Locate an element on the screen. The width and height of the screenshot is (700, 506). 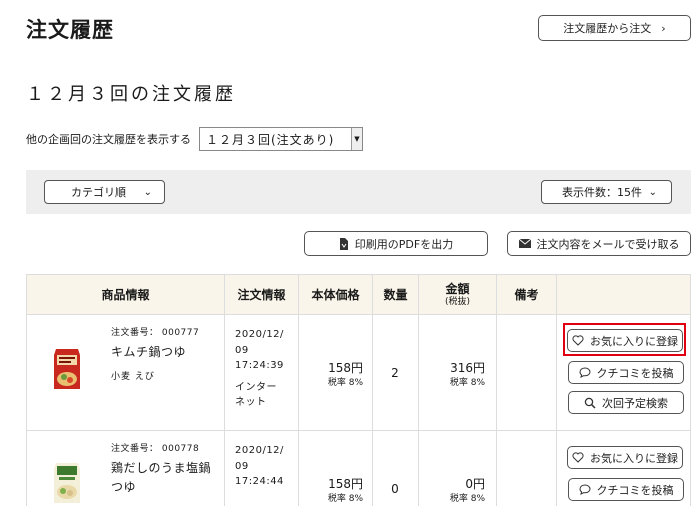
product-cell: 注文番号： 000778 鶏だしのうま塩鍋 つゆ is located at coordinates (126, 468).